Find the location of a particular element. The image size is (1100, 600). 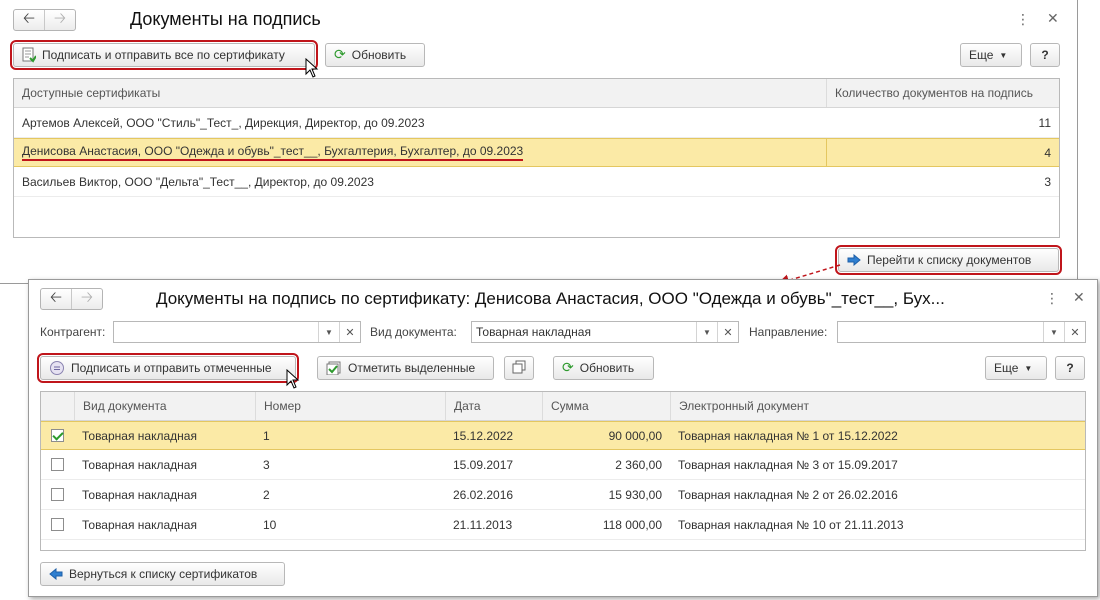

back-to-certificates-label: Вернуться к списку сертификатов is located at coordinates (163, 574).